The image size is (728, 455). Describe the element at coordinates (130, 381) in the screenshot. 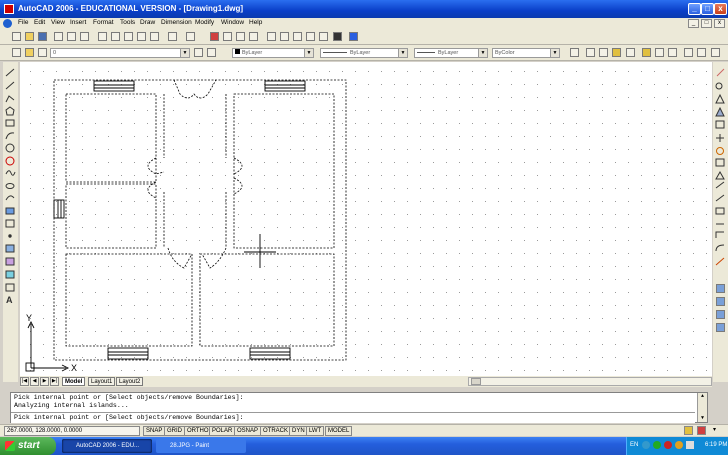

I see `tab-layout2: Layout2` at that location.